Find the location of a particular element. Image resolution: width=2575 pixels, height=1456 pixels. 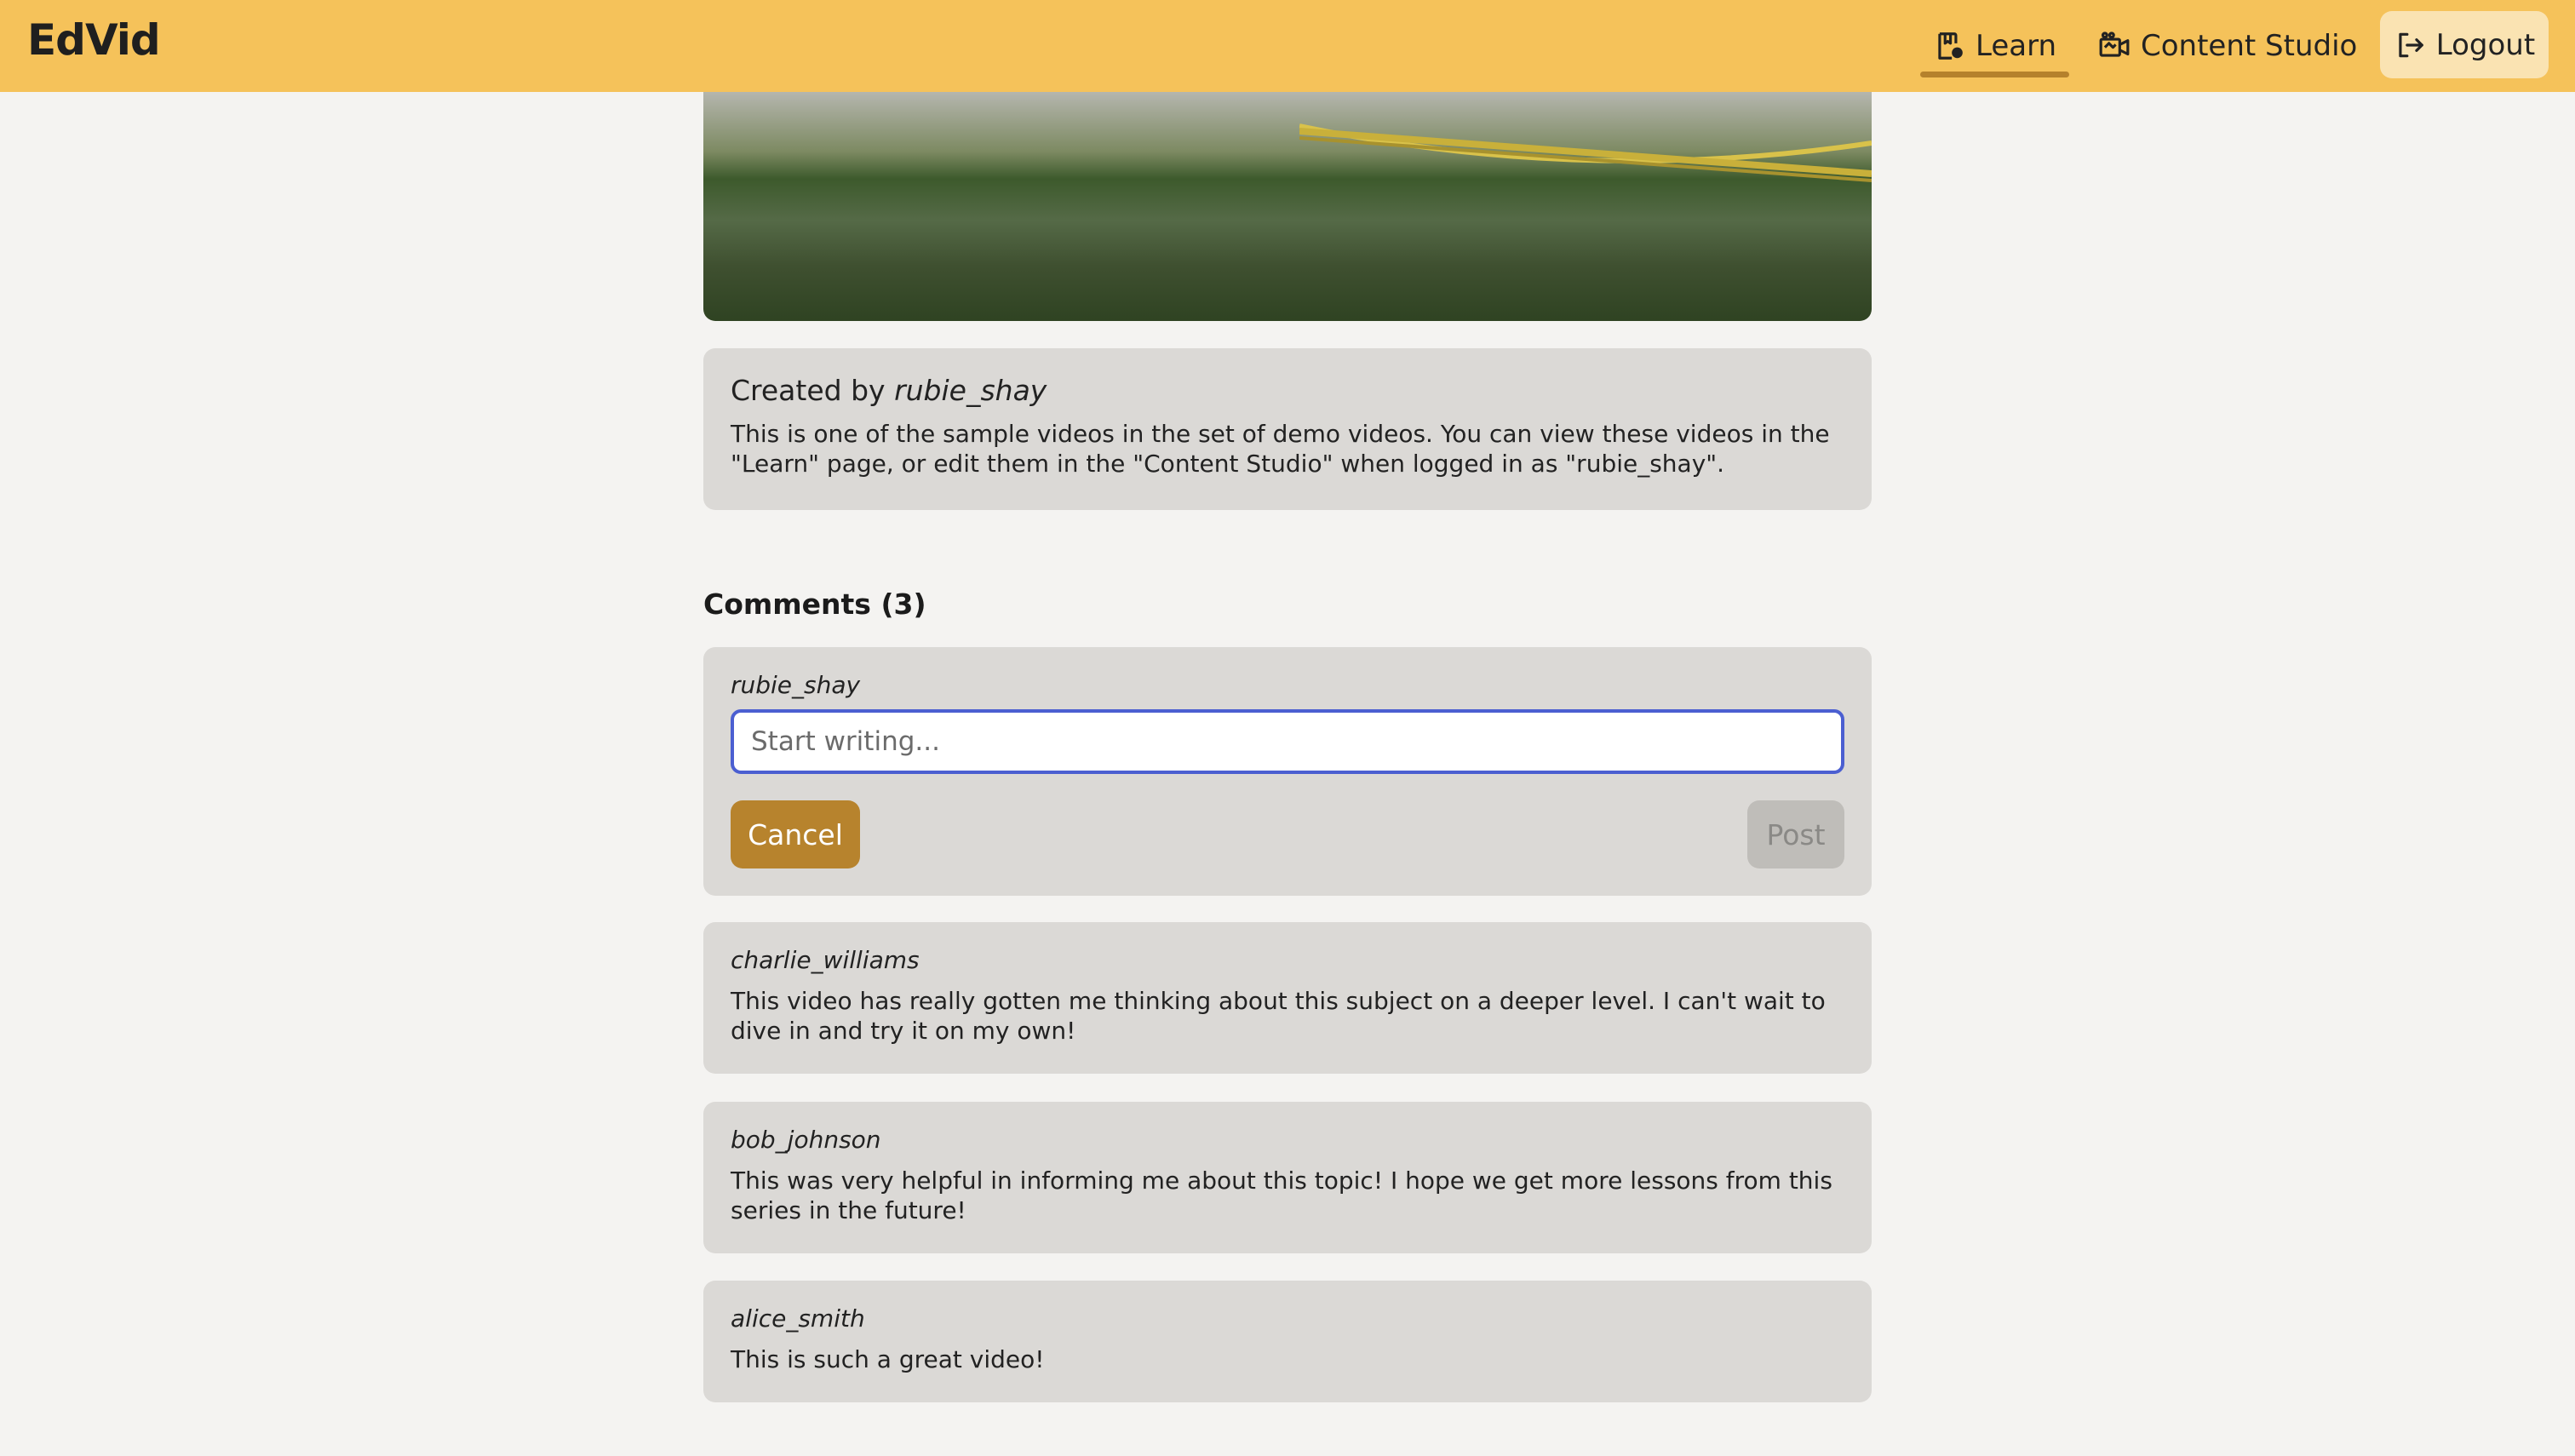

comment-item: alice_smith This is such a great video! is located at coordinates (1287, 1341).